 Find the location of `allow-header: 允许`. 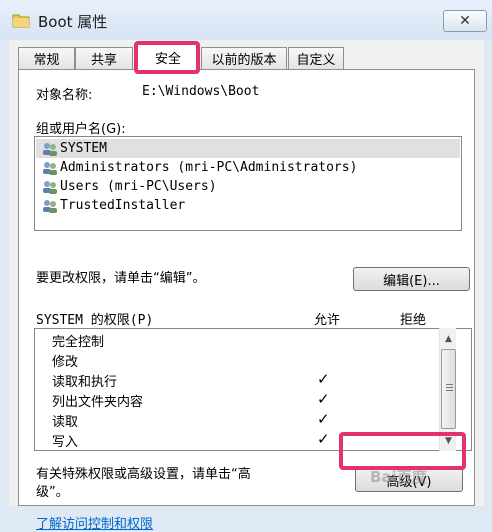

allow-header: 允许 is located at coordinates (327, 320).